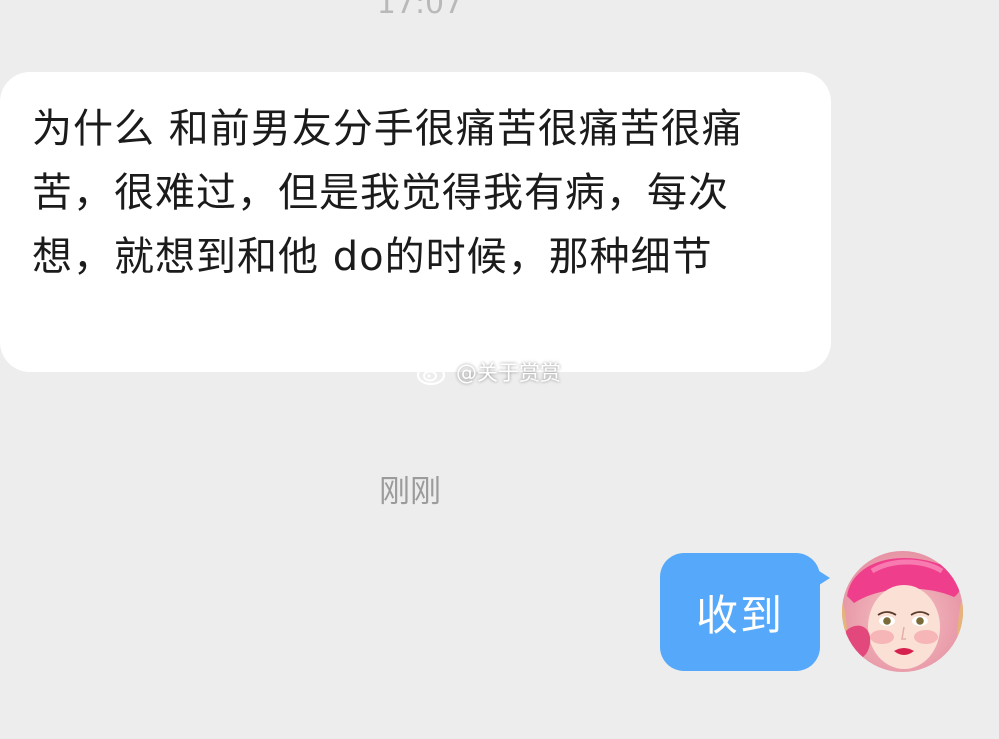  What do you see at coordinates (420, 10) in the screenshot?
I see `top-timestamp: 17:07` at bounding box center [420, 10].